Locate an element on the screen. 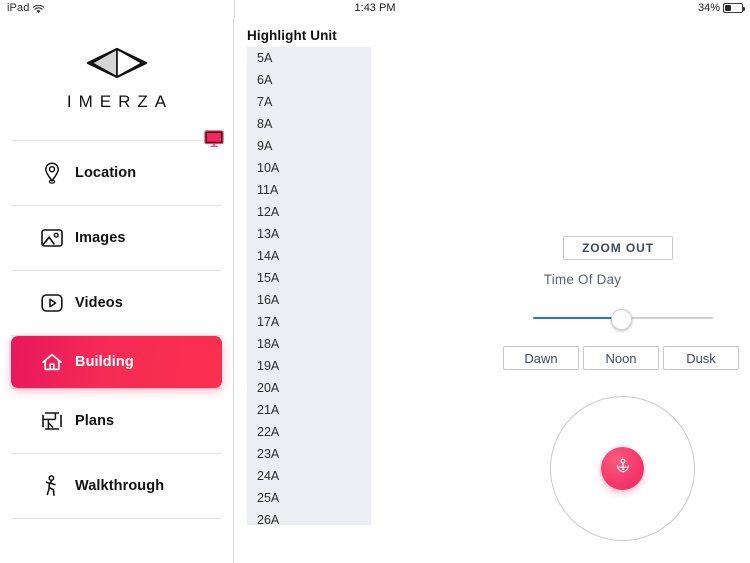 This screenshot has width=750, height=563. status-bar: iPad 1:43 PM 34% is located at coordinates (375, 9).